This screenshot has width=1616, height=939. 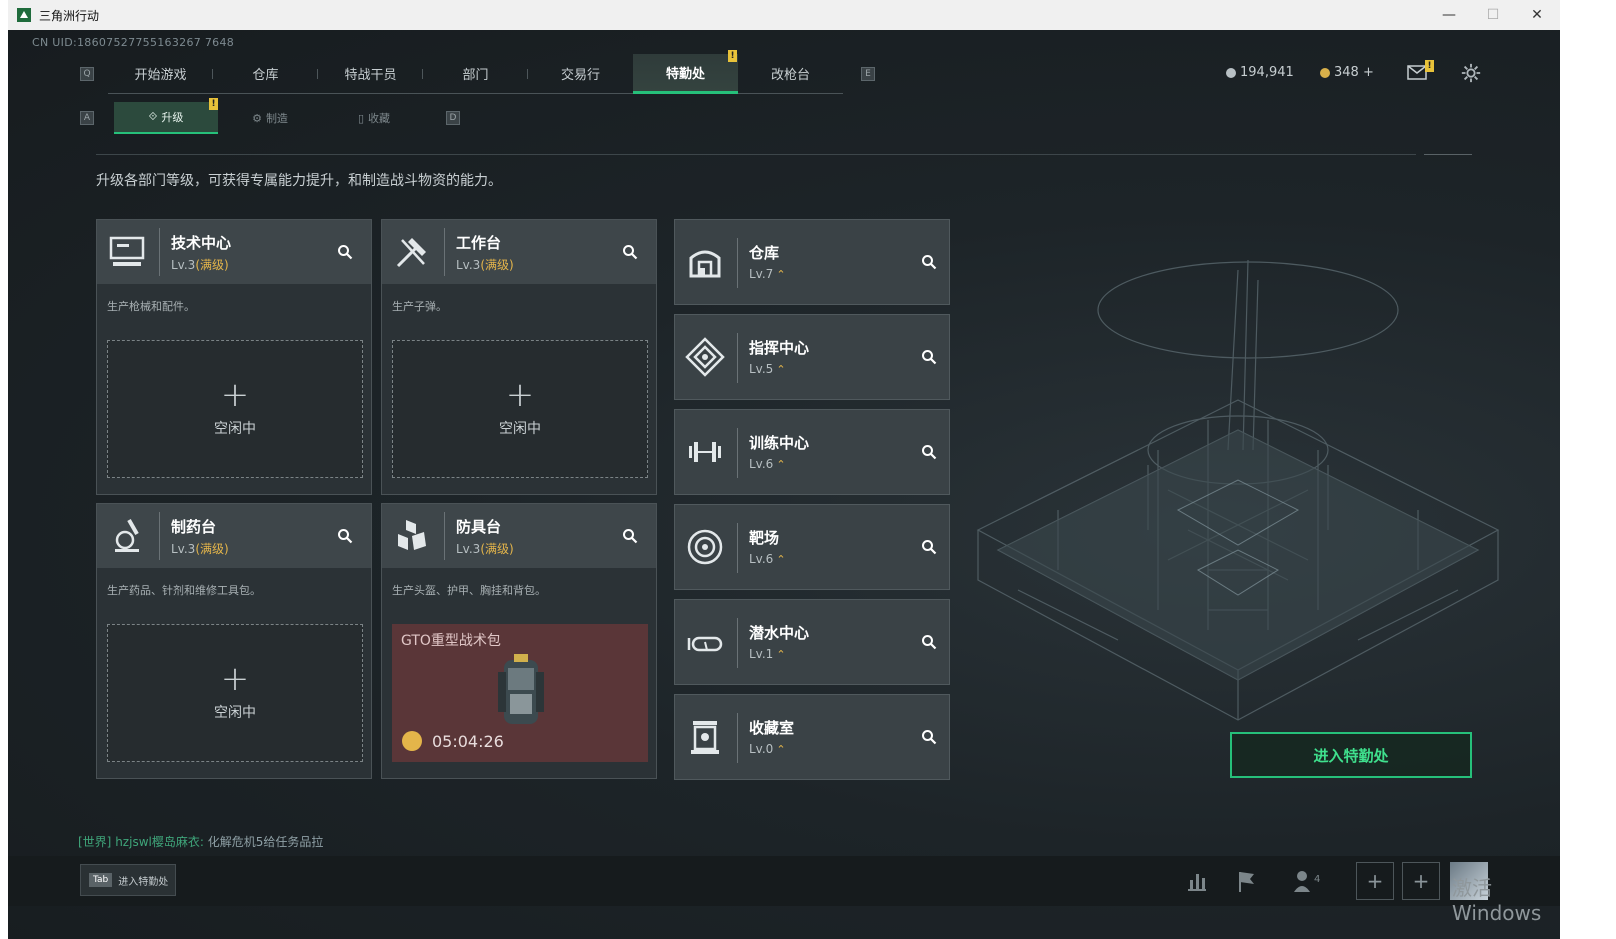 I want to click on subnav-next-key: D, so click(x=453, y=118).